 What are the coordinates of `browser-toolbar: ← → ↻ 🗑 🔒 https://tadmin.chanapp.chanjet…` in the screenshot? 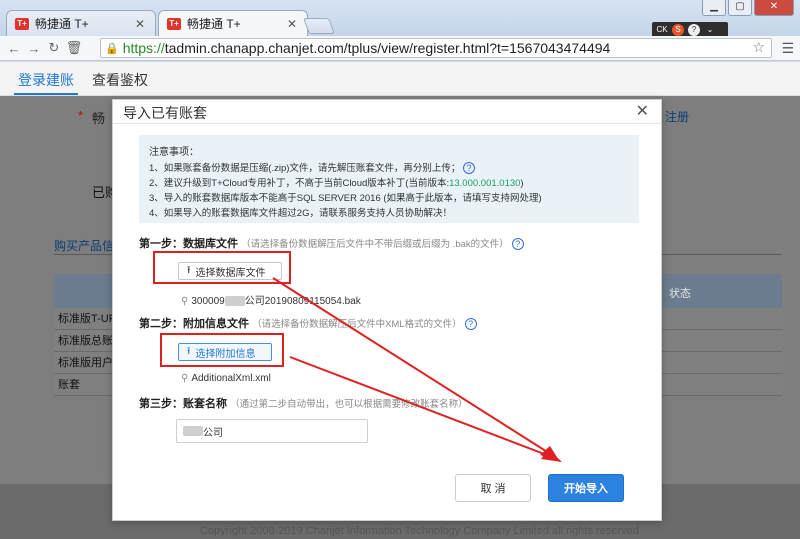 It's located at (400, 48).